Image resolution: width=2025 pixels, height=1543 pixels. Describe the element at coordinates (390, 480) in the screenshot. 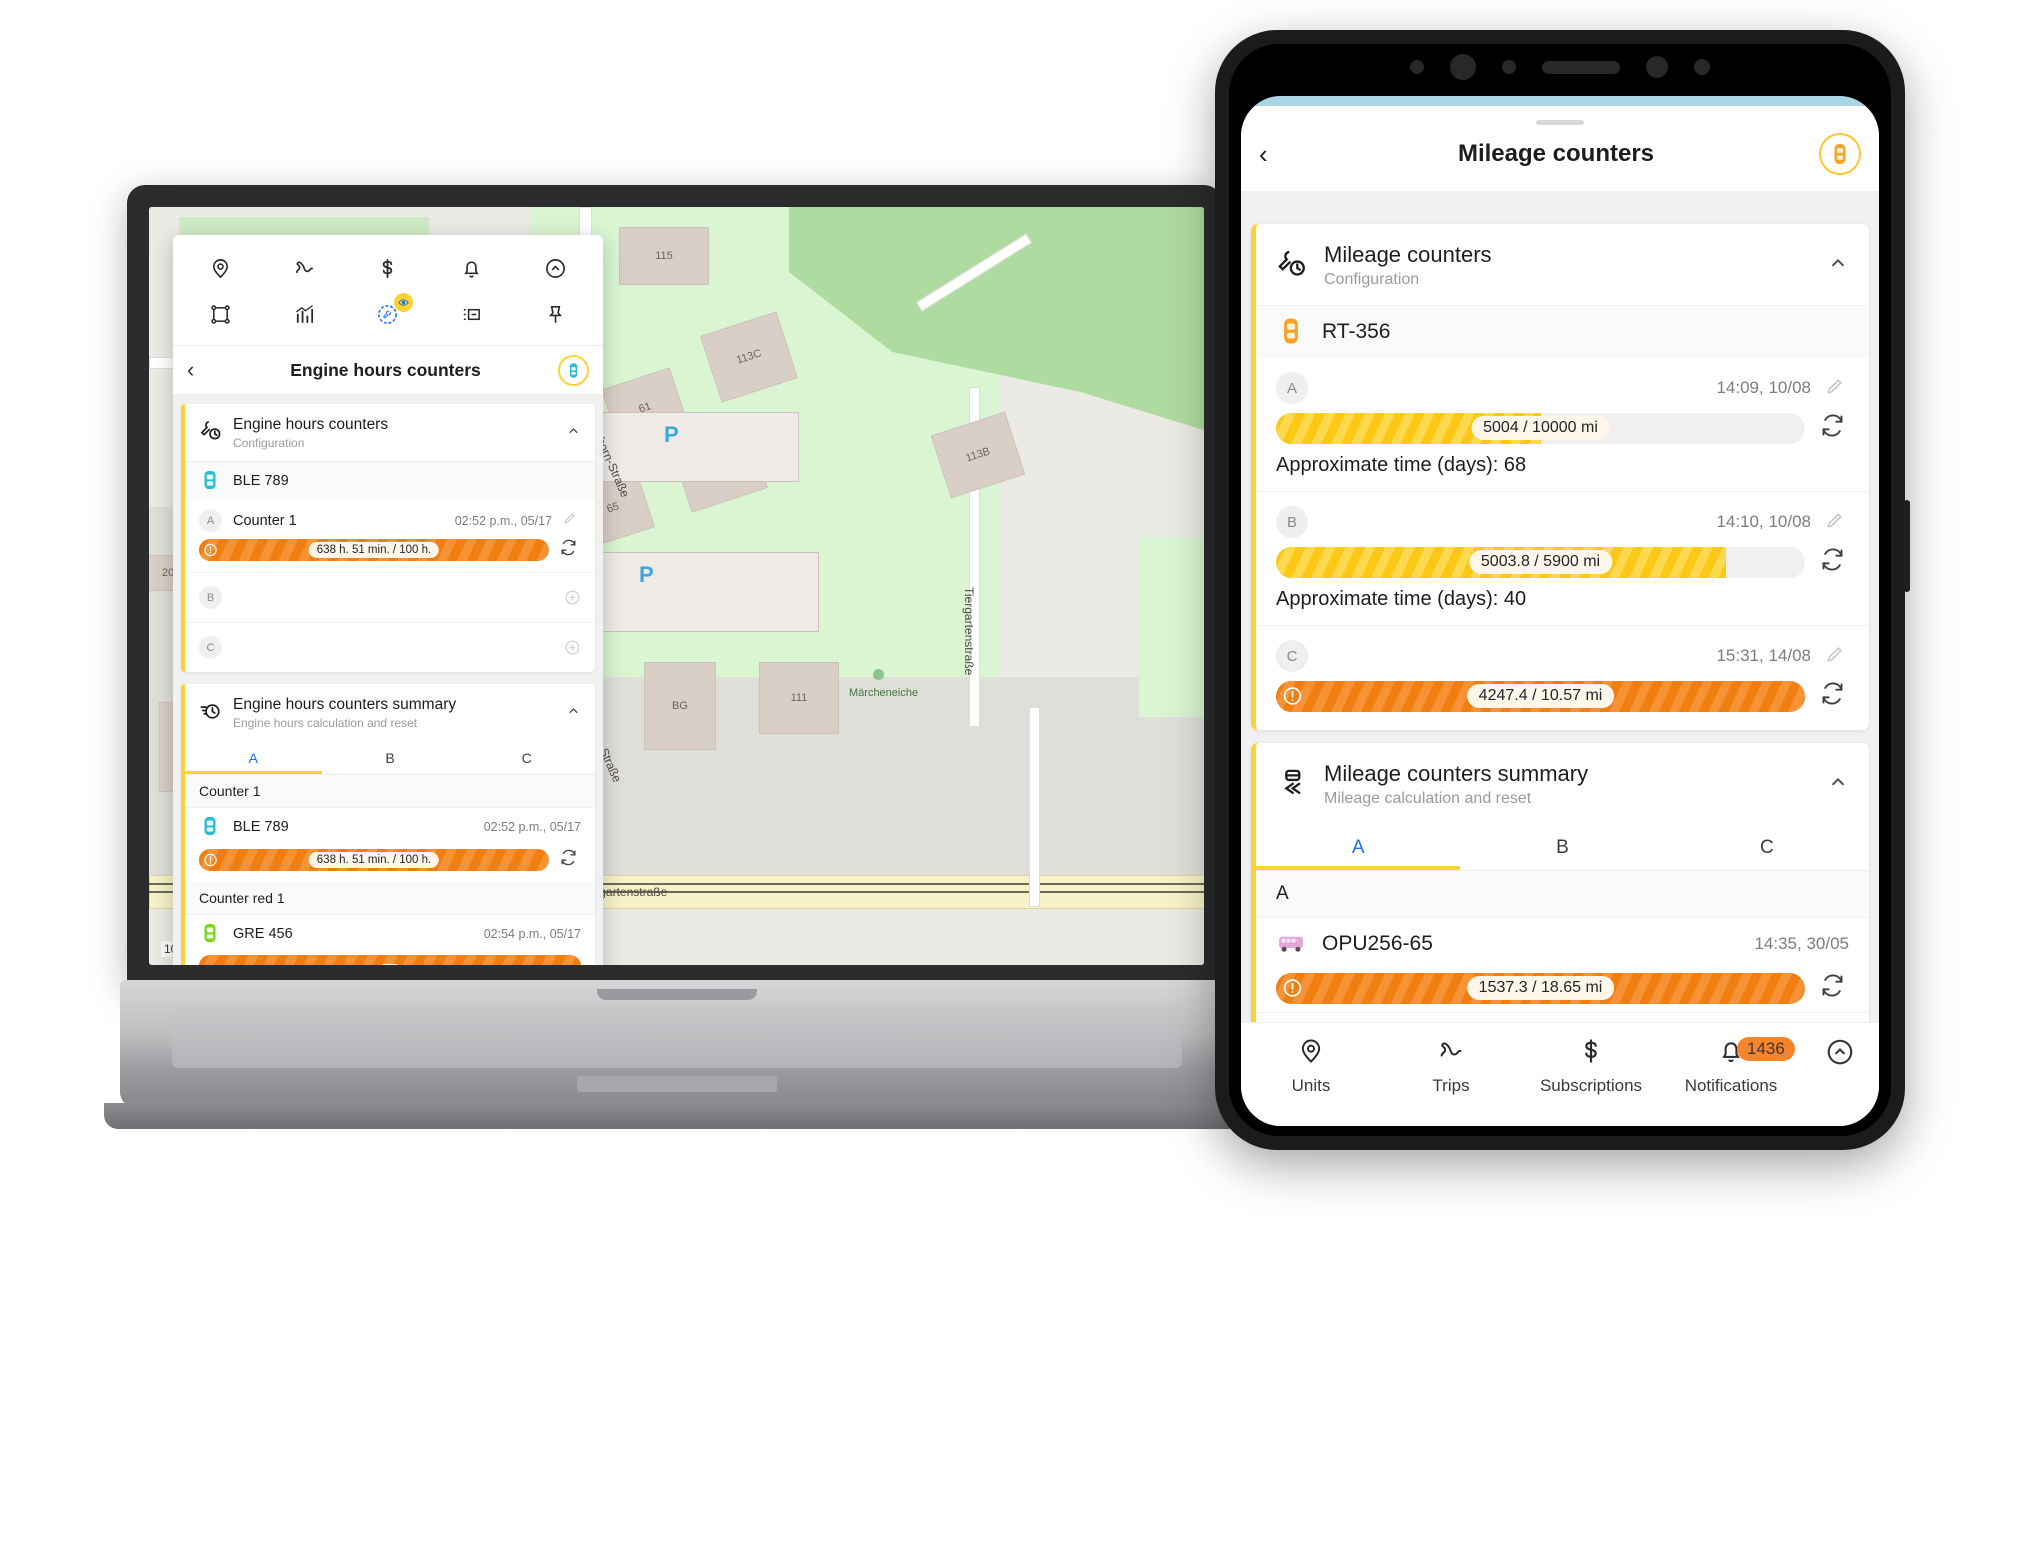

I see `unit-row: BLE 789` at that location.